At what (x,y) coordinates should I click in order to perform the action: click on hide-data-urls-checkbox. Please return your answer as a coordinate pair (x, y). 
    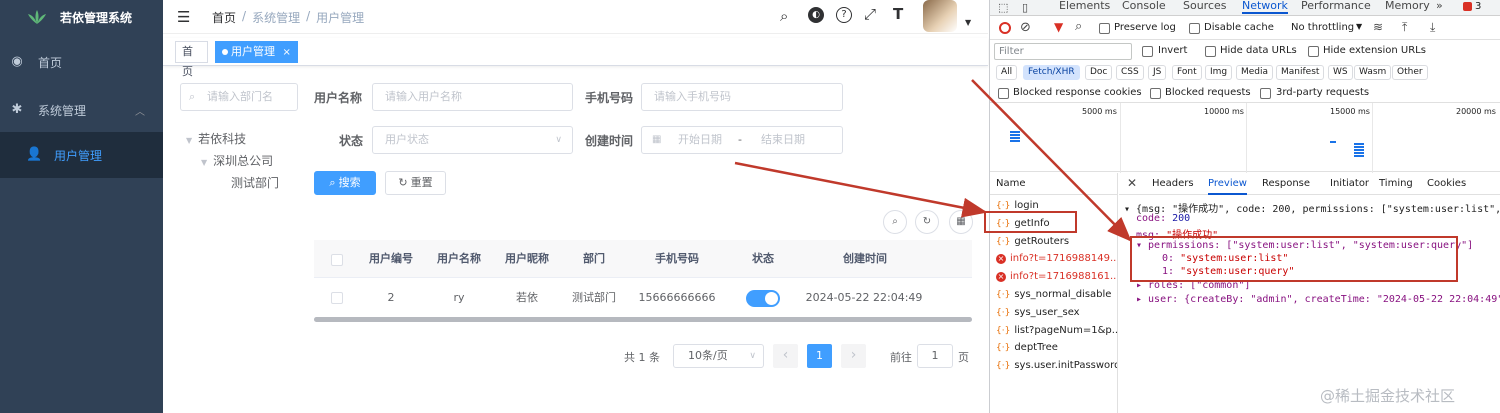
    Looking at the image, I should click on (1210, 51).